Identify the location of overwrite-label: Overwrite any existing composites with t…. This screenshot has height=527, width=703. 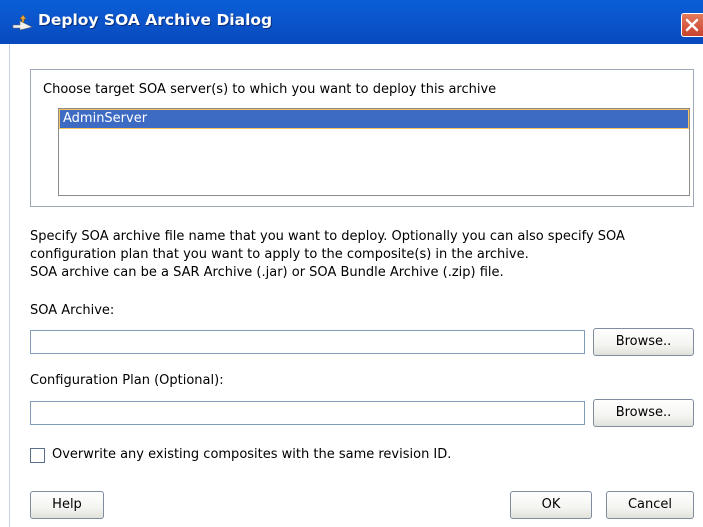
(251, 454).